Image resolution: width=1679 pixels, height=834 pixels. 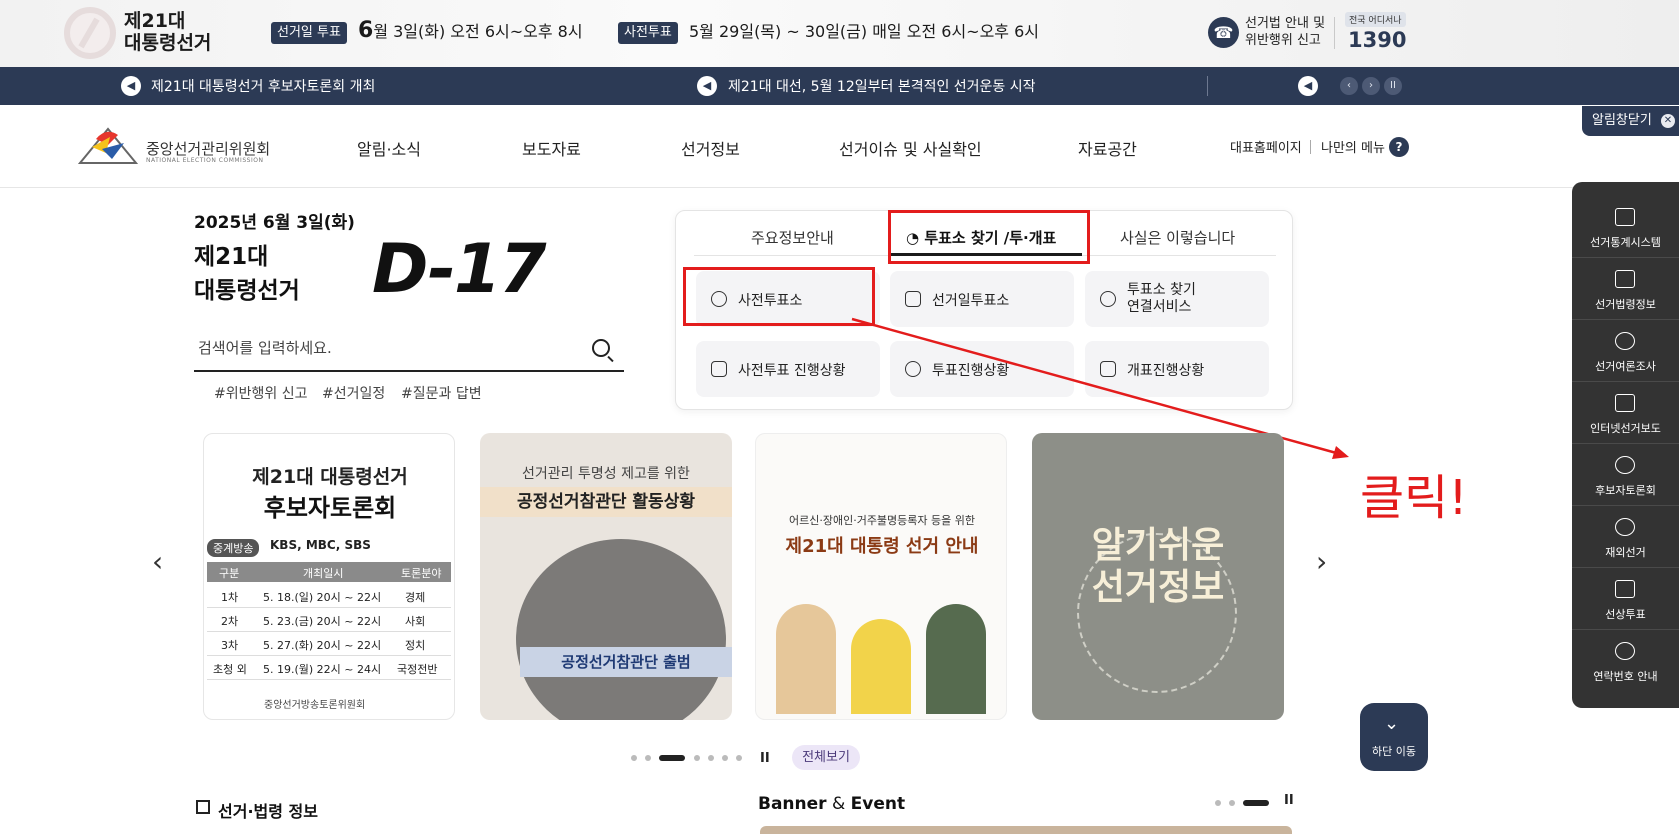 What do you see at coordinates (1108, 299) in the screenshot?
I see `link-icon` at bounding box center [1108, 299].